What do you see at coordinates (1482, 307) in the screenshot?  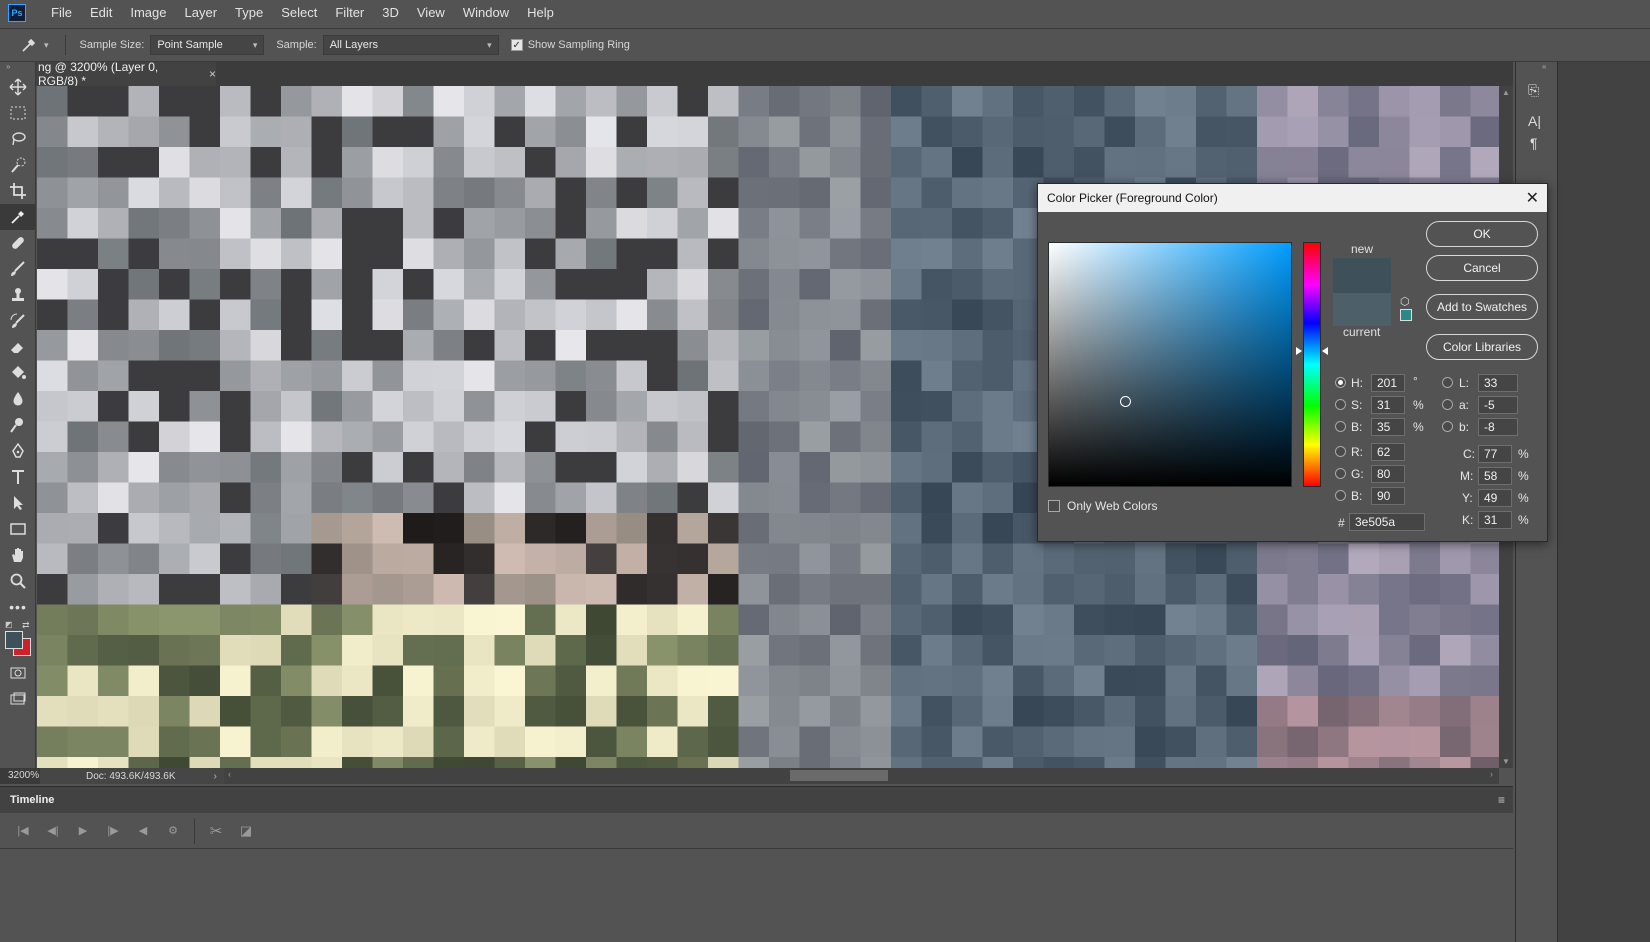 I see `add-to-swatches-button: Add to Swatches` at bounding box center [1482, 307].